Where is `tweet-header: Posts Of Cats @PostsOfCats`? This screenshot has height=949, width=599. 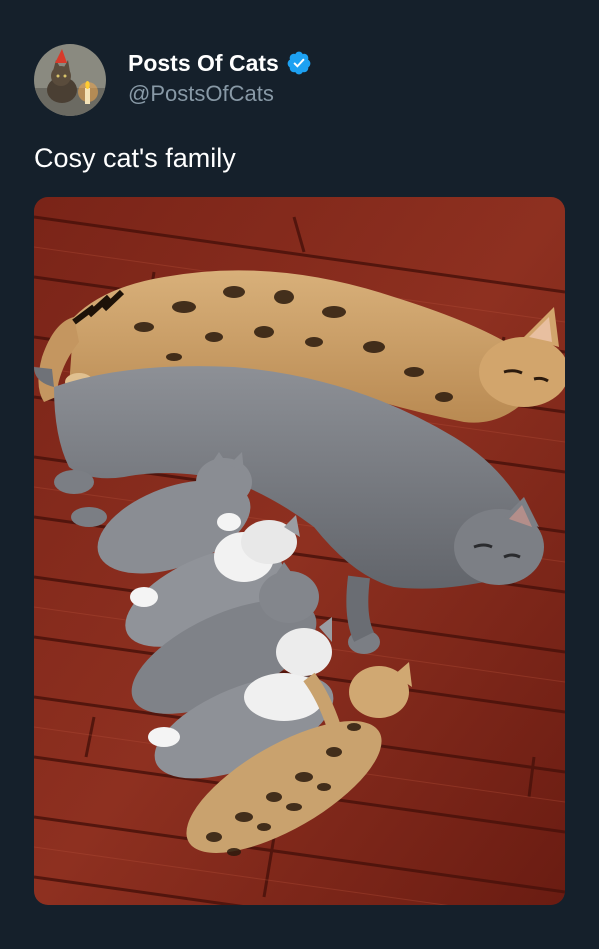
tweet-header: Posts Of Cats @PostsOfCats is located at coordinates (173, 80).